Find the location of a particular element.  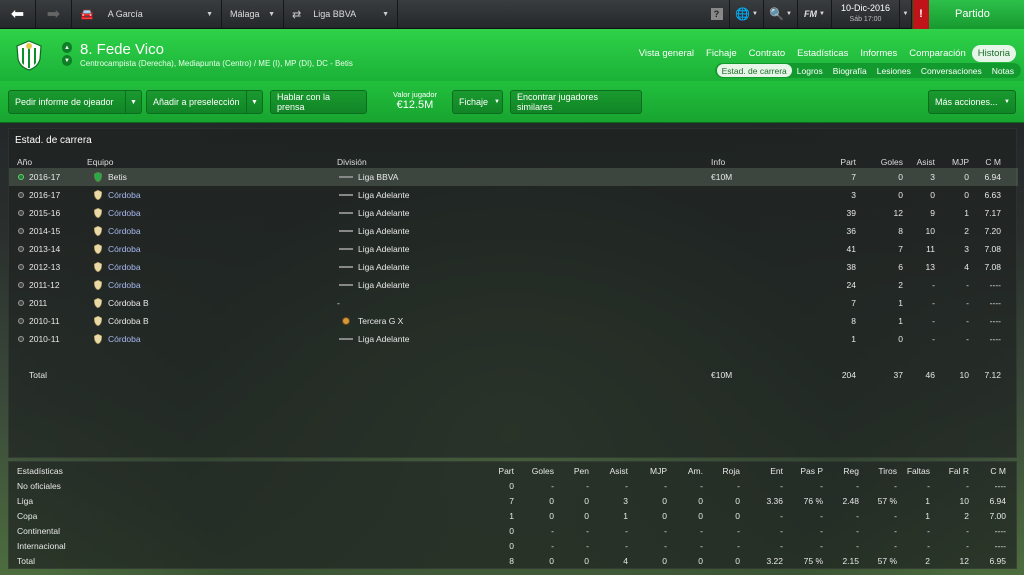

stats-col-header: MJP is located at coordinates (653, 471).